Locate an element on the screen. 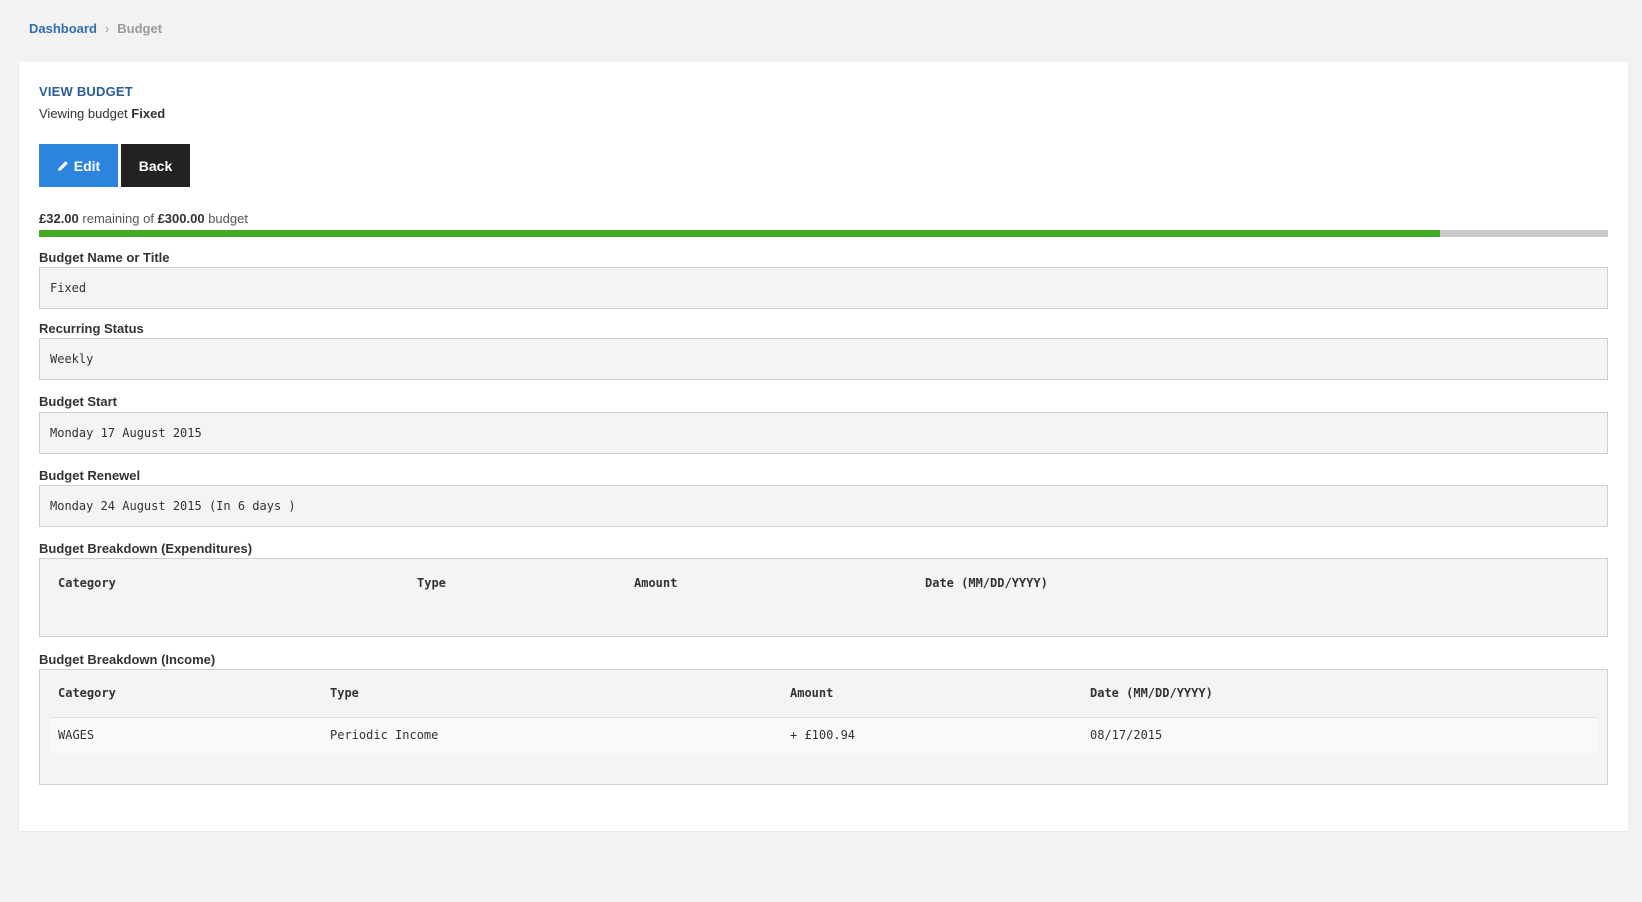 This screenshot has height=902, width=1642. table-cell-type: Periodic Income is located at coordinates (552, 735).